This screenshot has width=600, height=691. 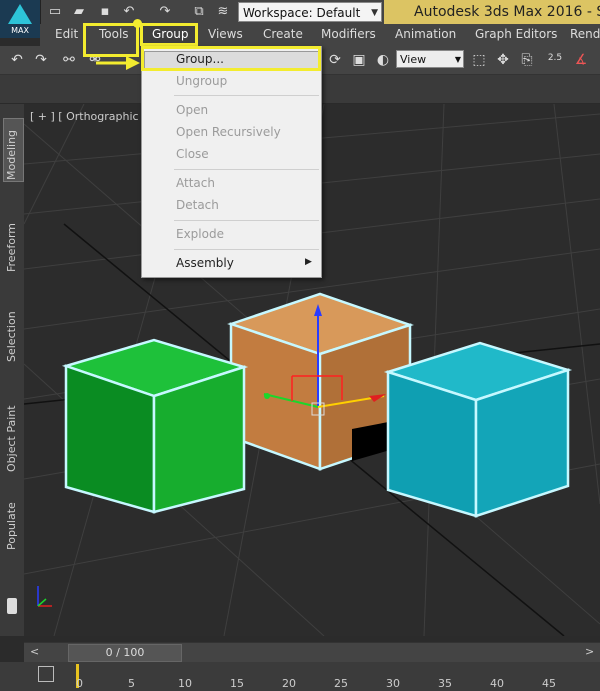 I want to click on panel-toggle-button, so click(x=12, y=606).